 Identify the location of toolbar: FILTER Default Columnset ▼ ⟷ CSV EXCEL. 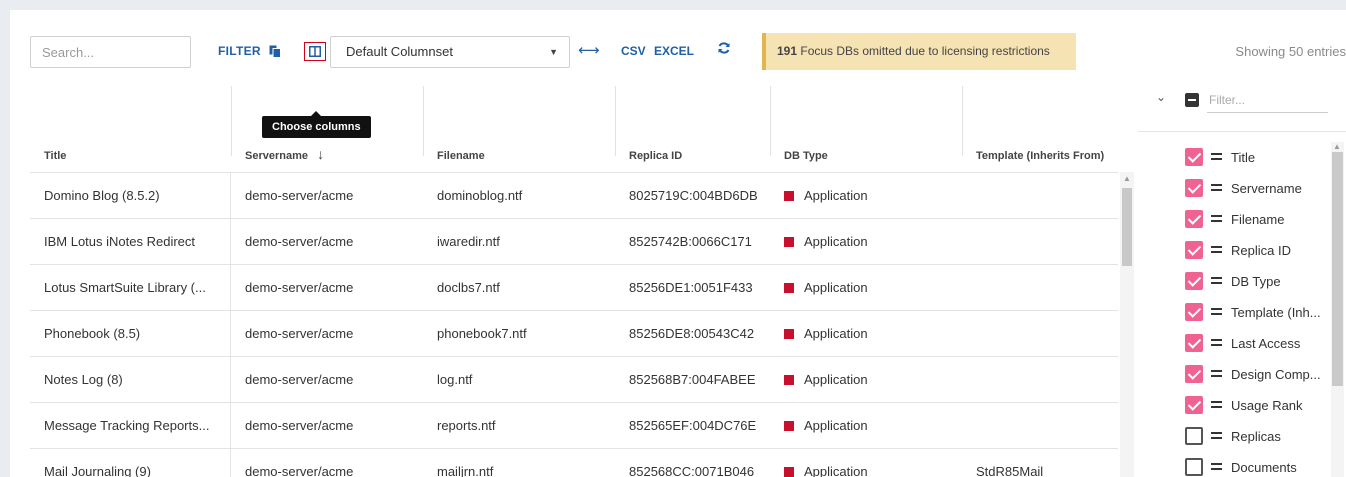
(678, 45).